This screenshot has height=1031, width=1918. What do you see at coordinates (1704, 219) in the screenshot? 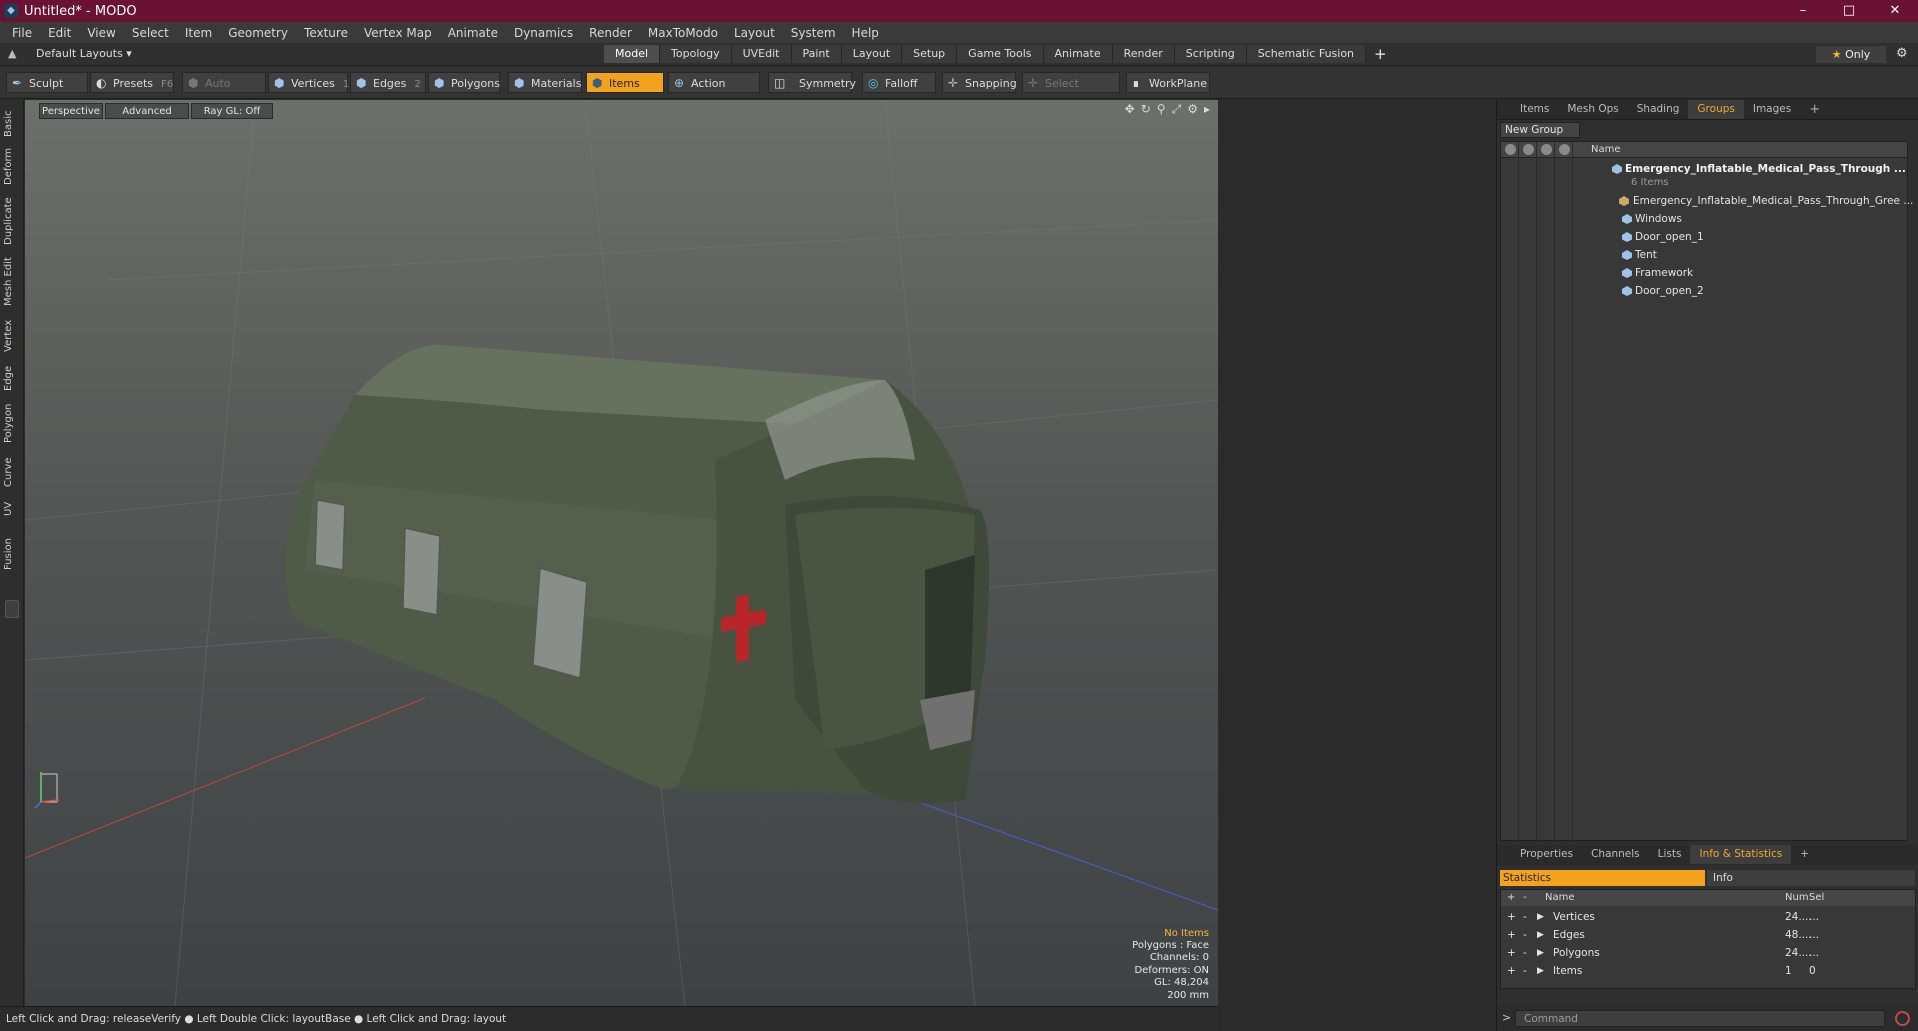
I see `list-item: Windows` at bounding box center [1704, 219].